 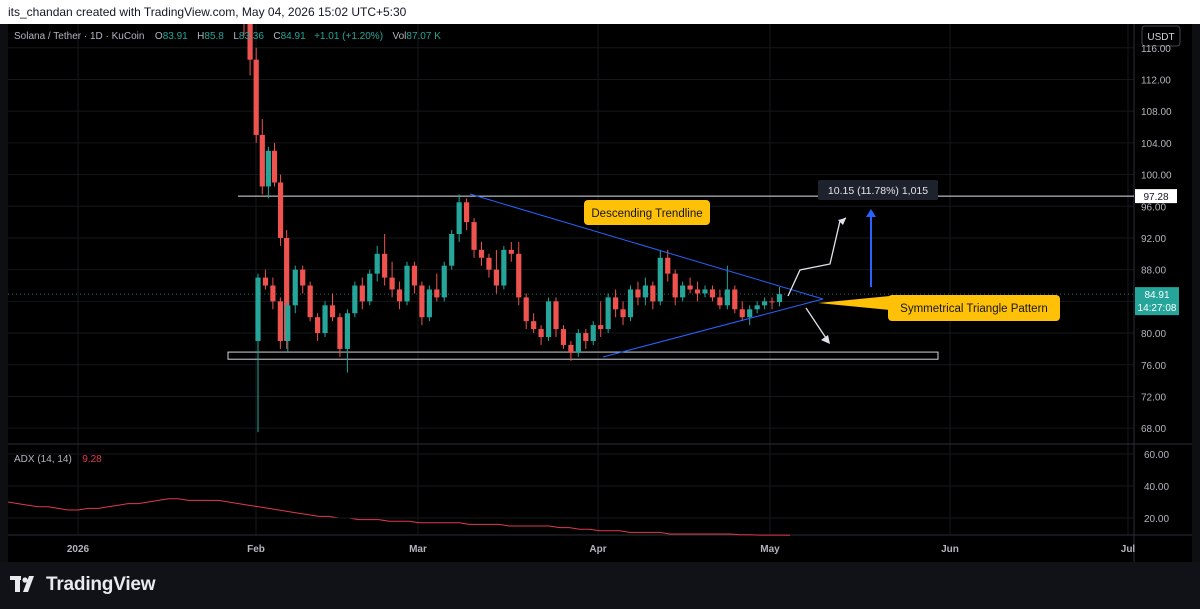 What do you see at coordinates (1156, 295) in the screenshot?
I see `last-price-label: 84.91` at bounding box center [1156, 295].